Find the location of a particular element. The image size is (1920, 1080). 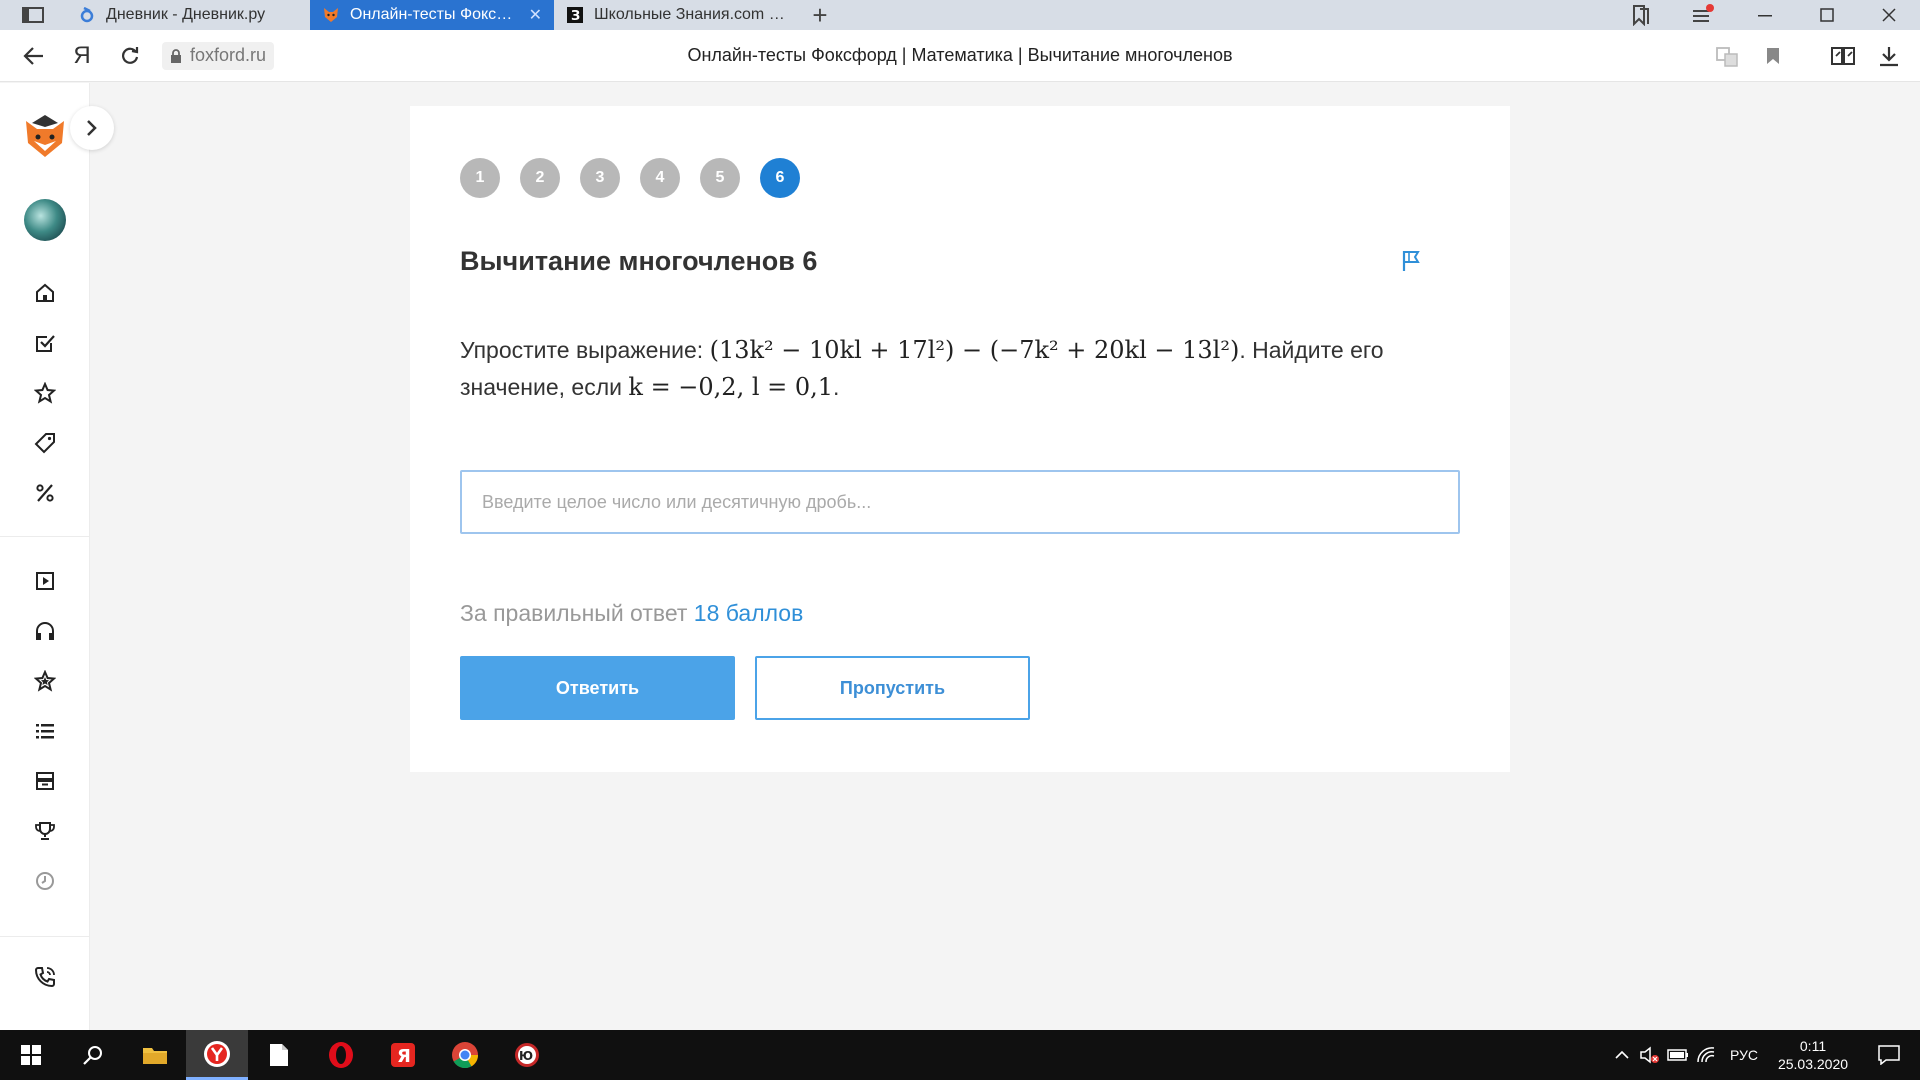

sidebar-item-rating is located at coordinates (45, 681).